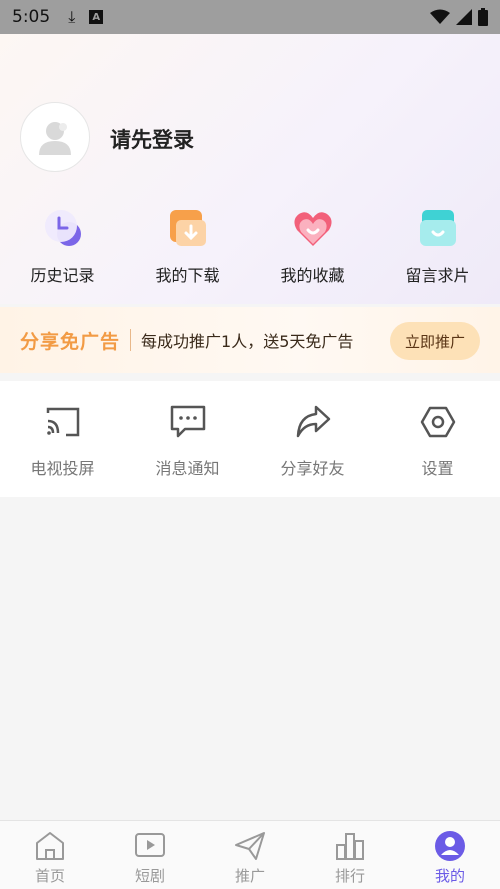 This screenshot has width=500, height=889. I want to click on nav-item-label: 短剧, so click(149, 876).